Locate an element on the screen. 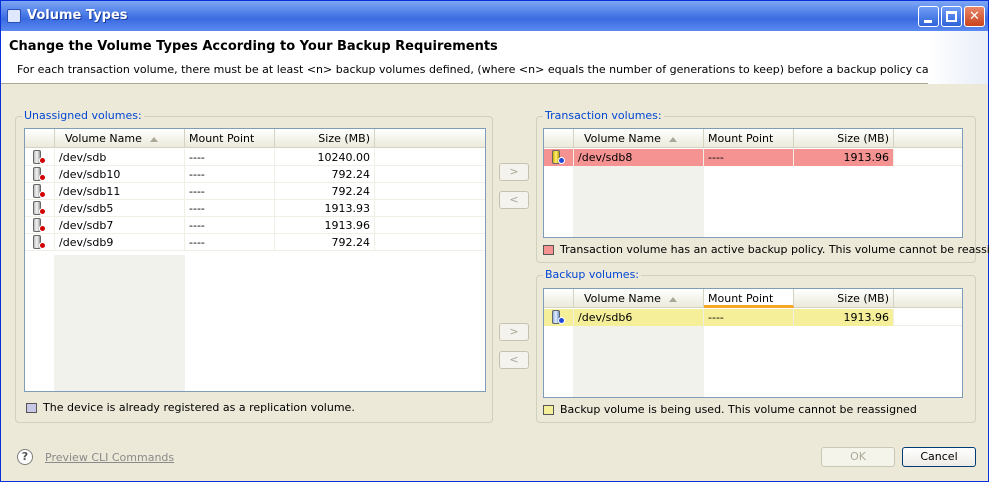 The width and height of the screenshot is (989, 482). transaction-header-volume-name: Volume Name is located at coordinates (639, 138).